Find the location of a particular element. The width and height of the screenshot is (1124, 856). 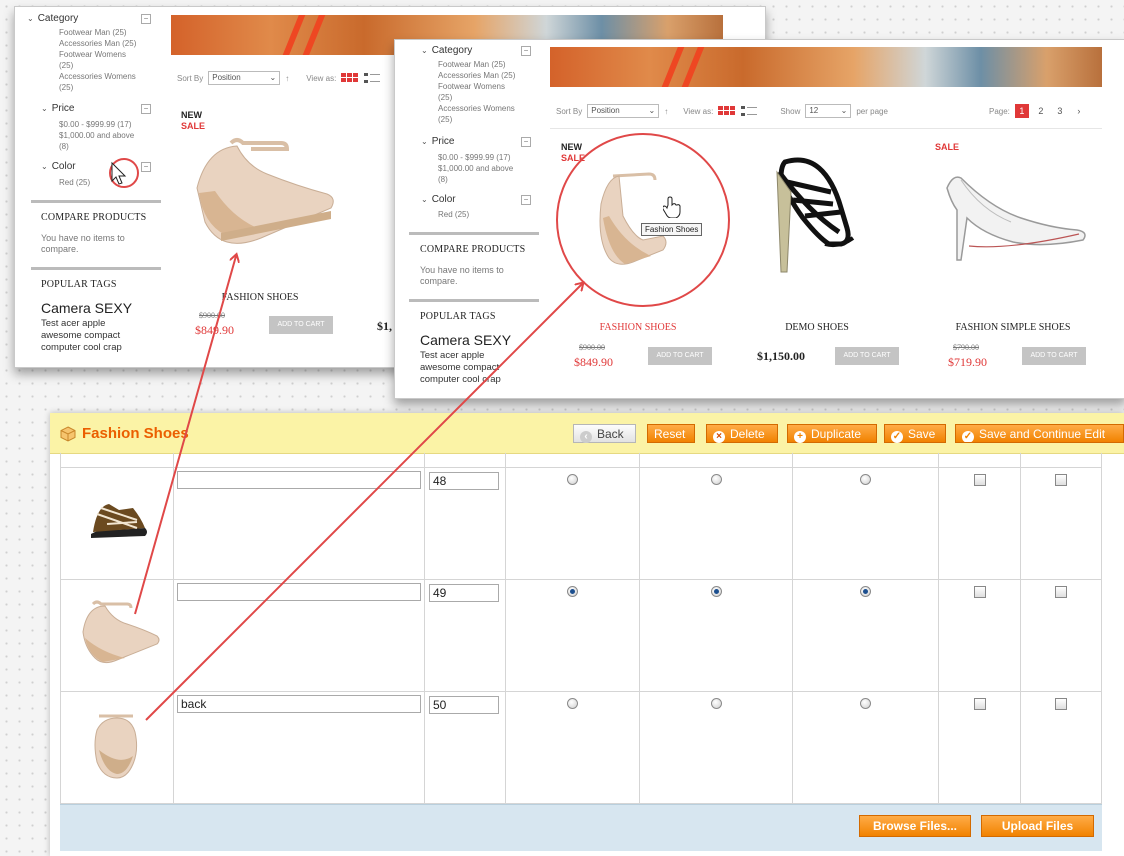

duplicate-button: + Duplicate is located at coordinates (832, 433).